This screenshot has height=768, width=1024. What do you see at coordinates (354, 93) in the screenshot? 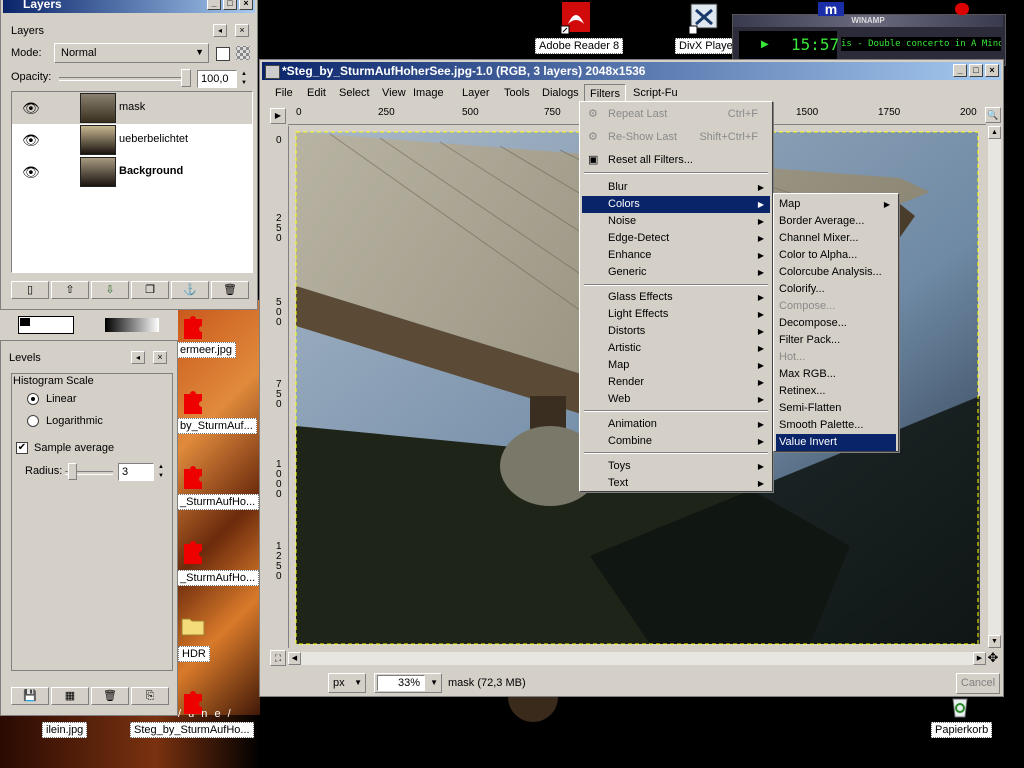
I see `menu-select: Select` at bounding box center [354, 93].